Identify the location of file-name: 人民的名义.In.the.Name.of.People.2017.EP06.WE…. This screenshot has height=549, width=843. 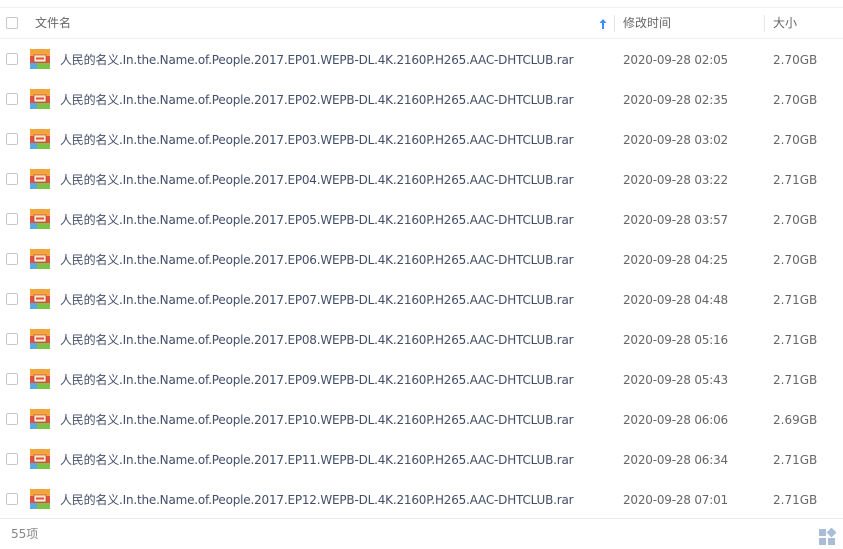
(317, 260).